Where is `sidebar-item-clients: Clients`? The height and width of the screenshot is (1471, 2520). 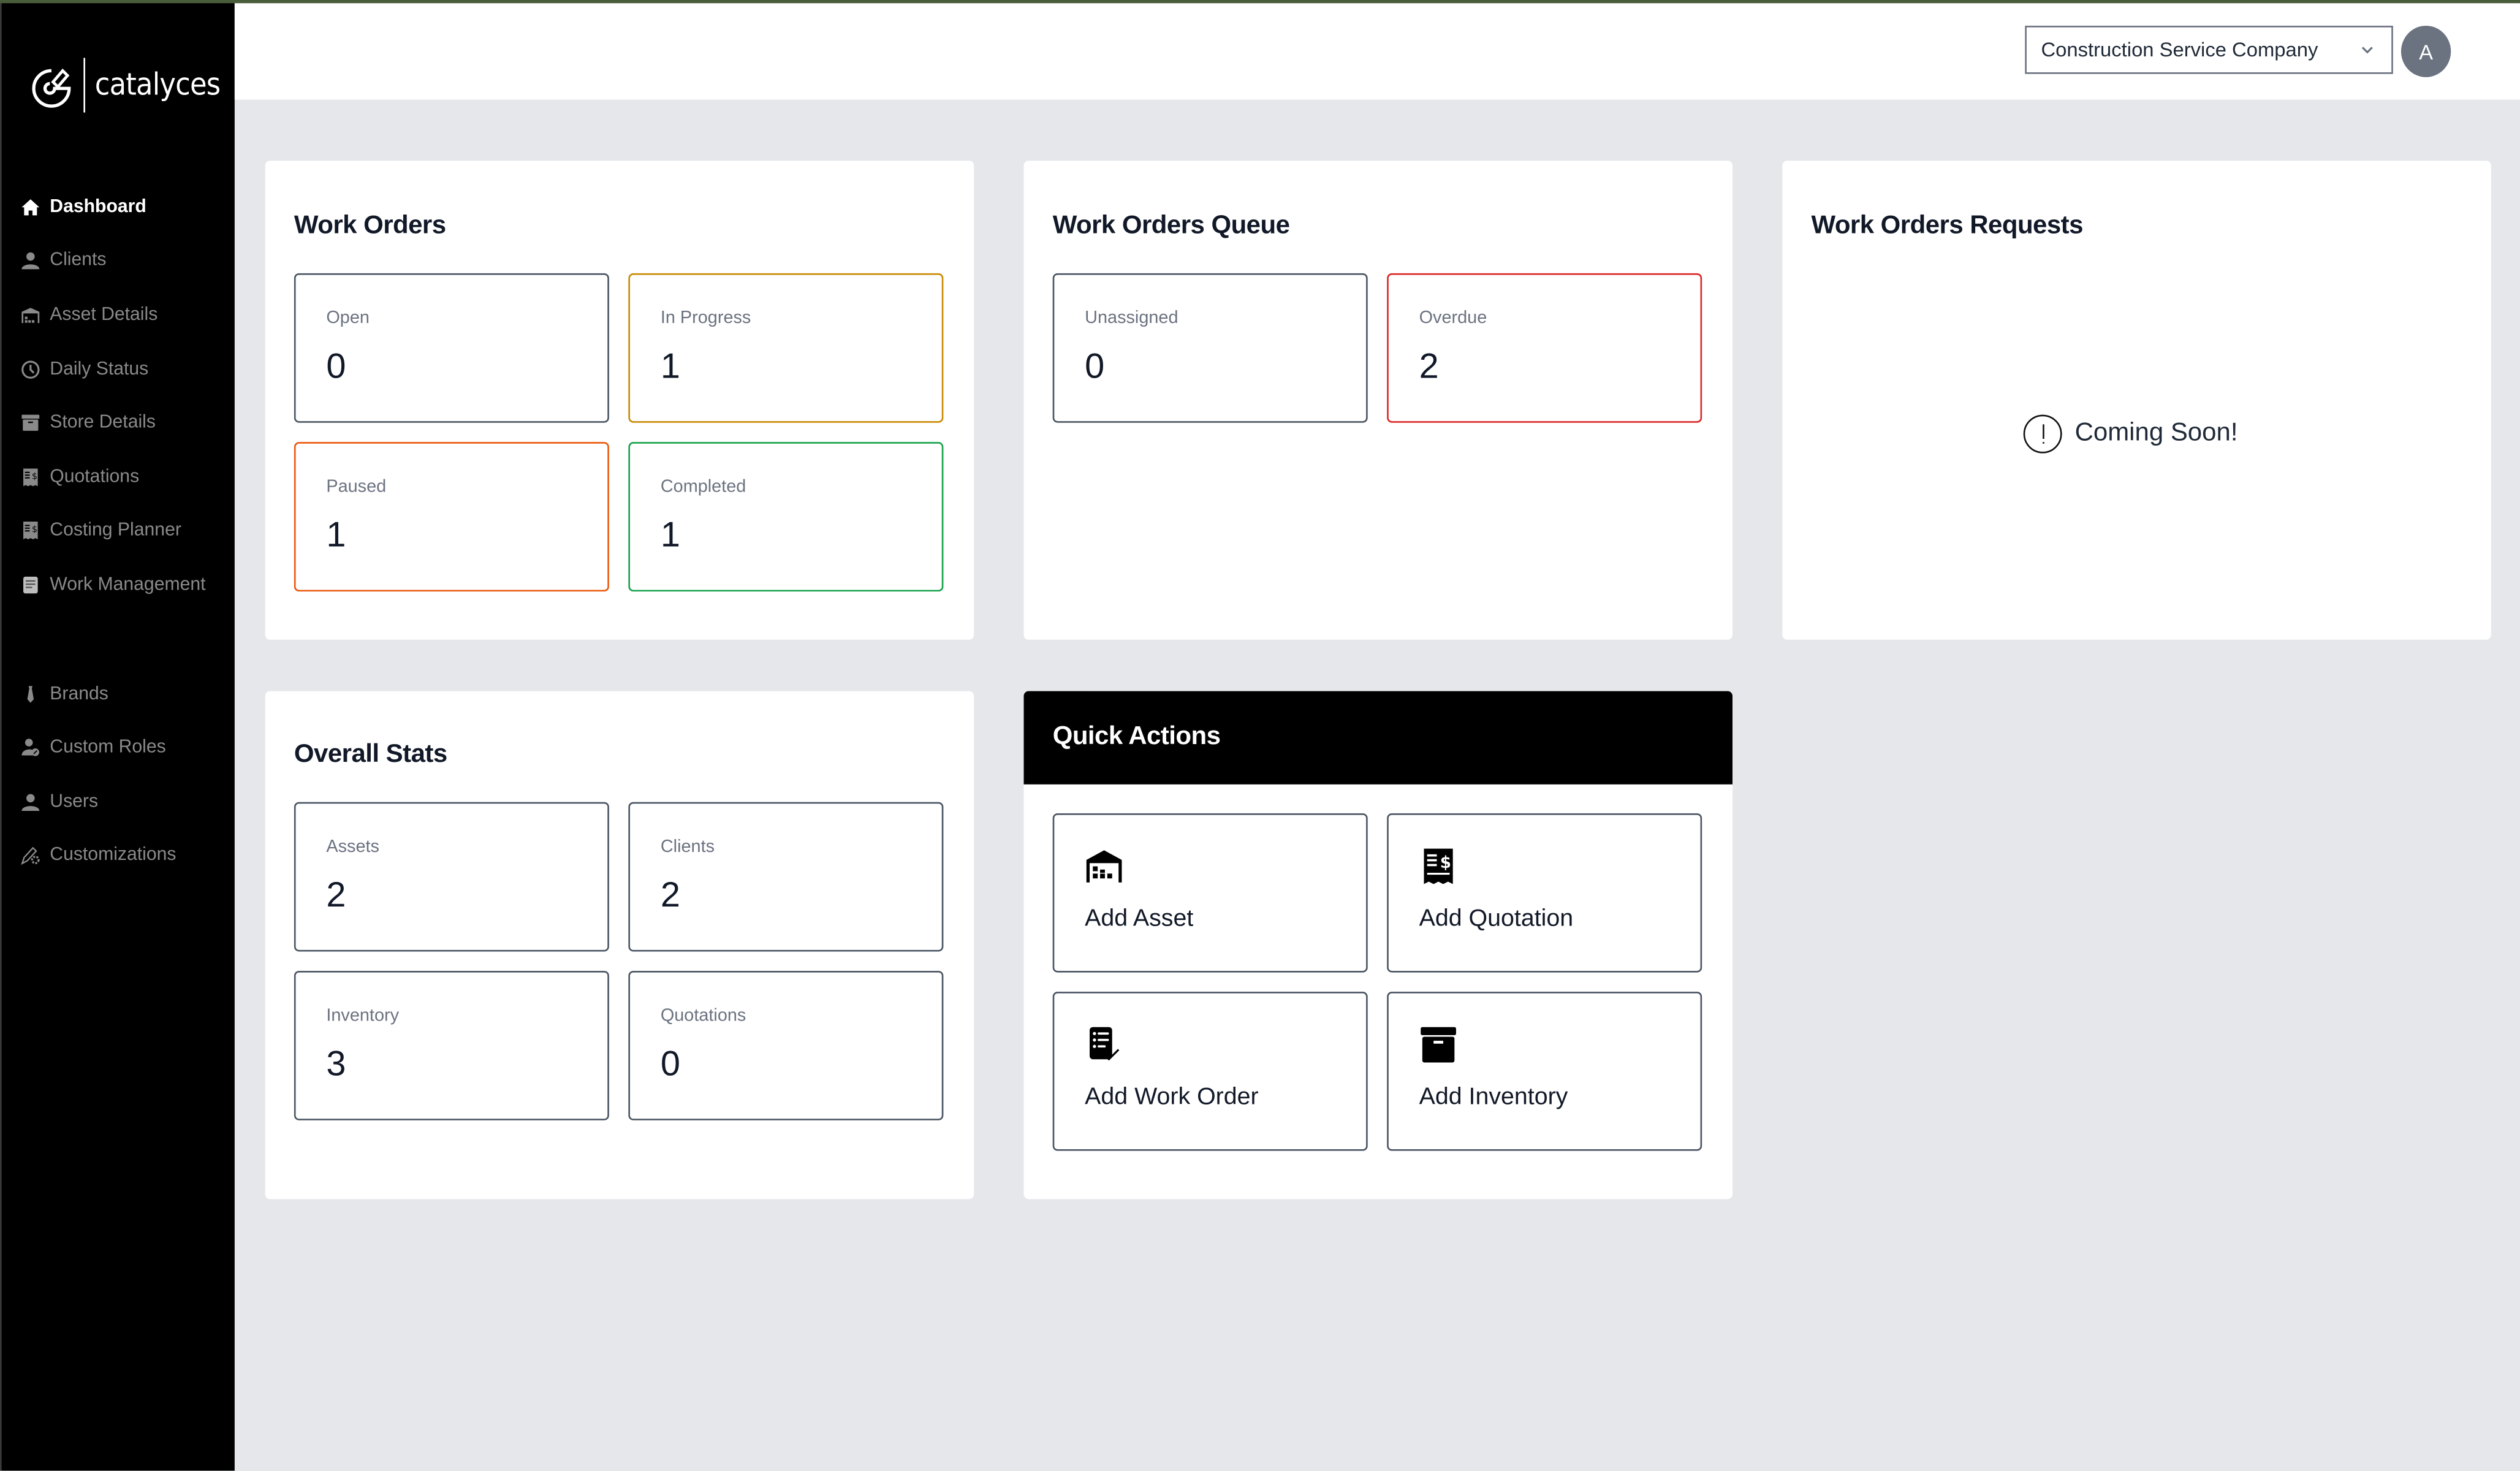 sidebar-item-clients: Clients is located at coordinates (120, 261).